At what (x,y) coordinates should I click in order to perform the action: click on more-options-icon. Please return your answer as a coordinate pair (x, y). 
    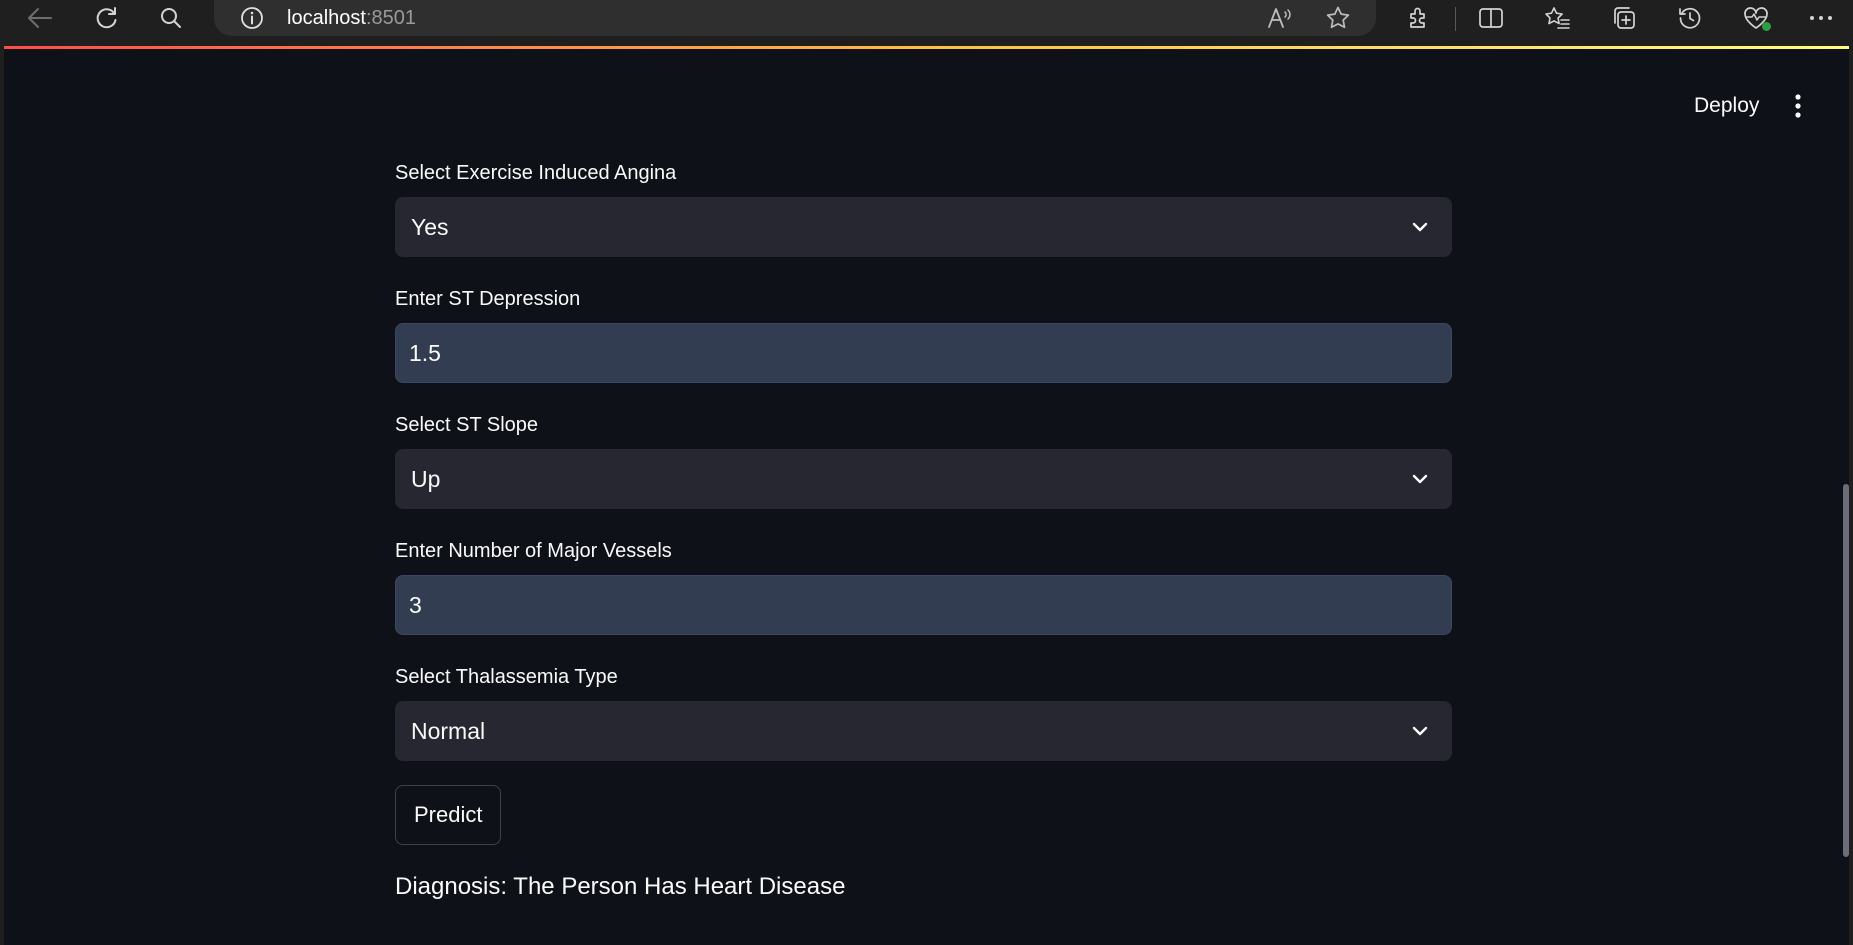
    Looking at the image, I should click on (1821, 18).